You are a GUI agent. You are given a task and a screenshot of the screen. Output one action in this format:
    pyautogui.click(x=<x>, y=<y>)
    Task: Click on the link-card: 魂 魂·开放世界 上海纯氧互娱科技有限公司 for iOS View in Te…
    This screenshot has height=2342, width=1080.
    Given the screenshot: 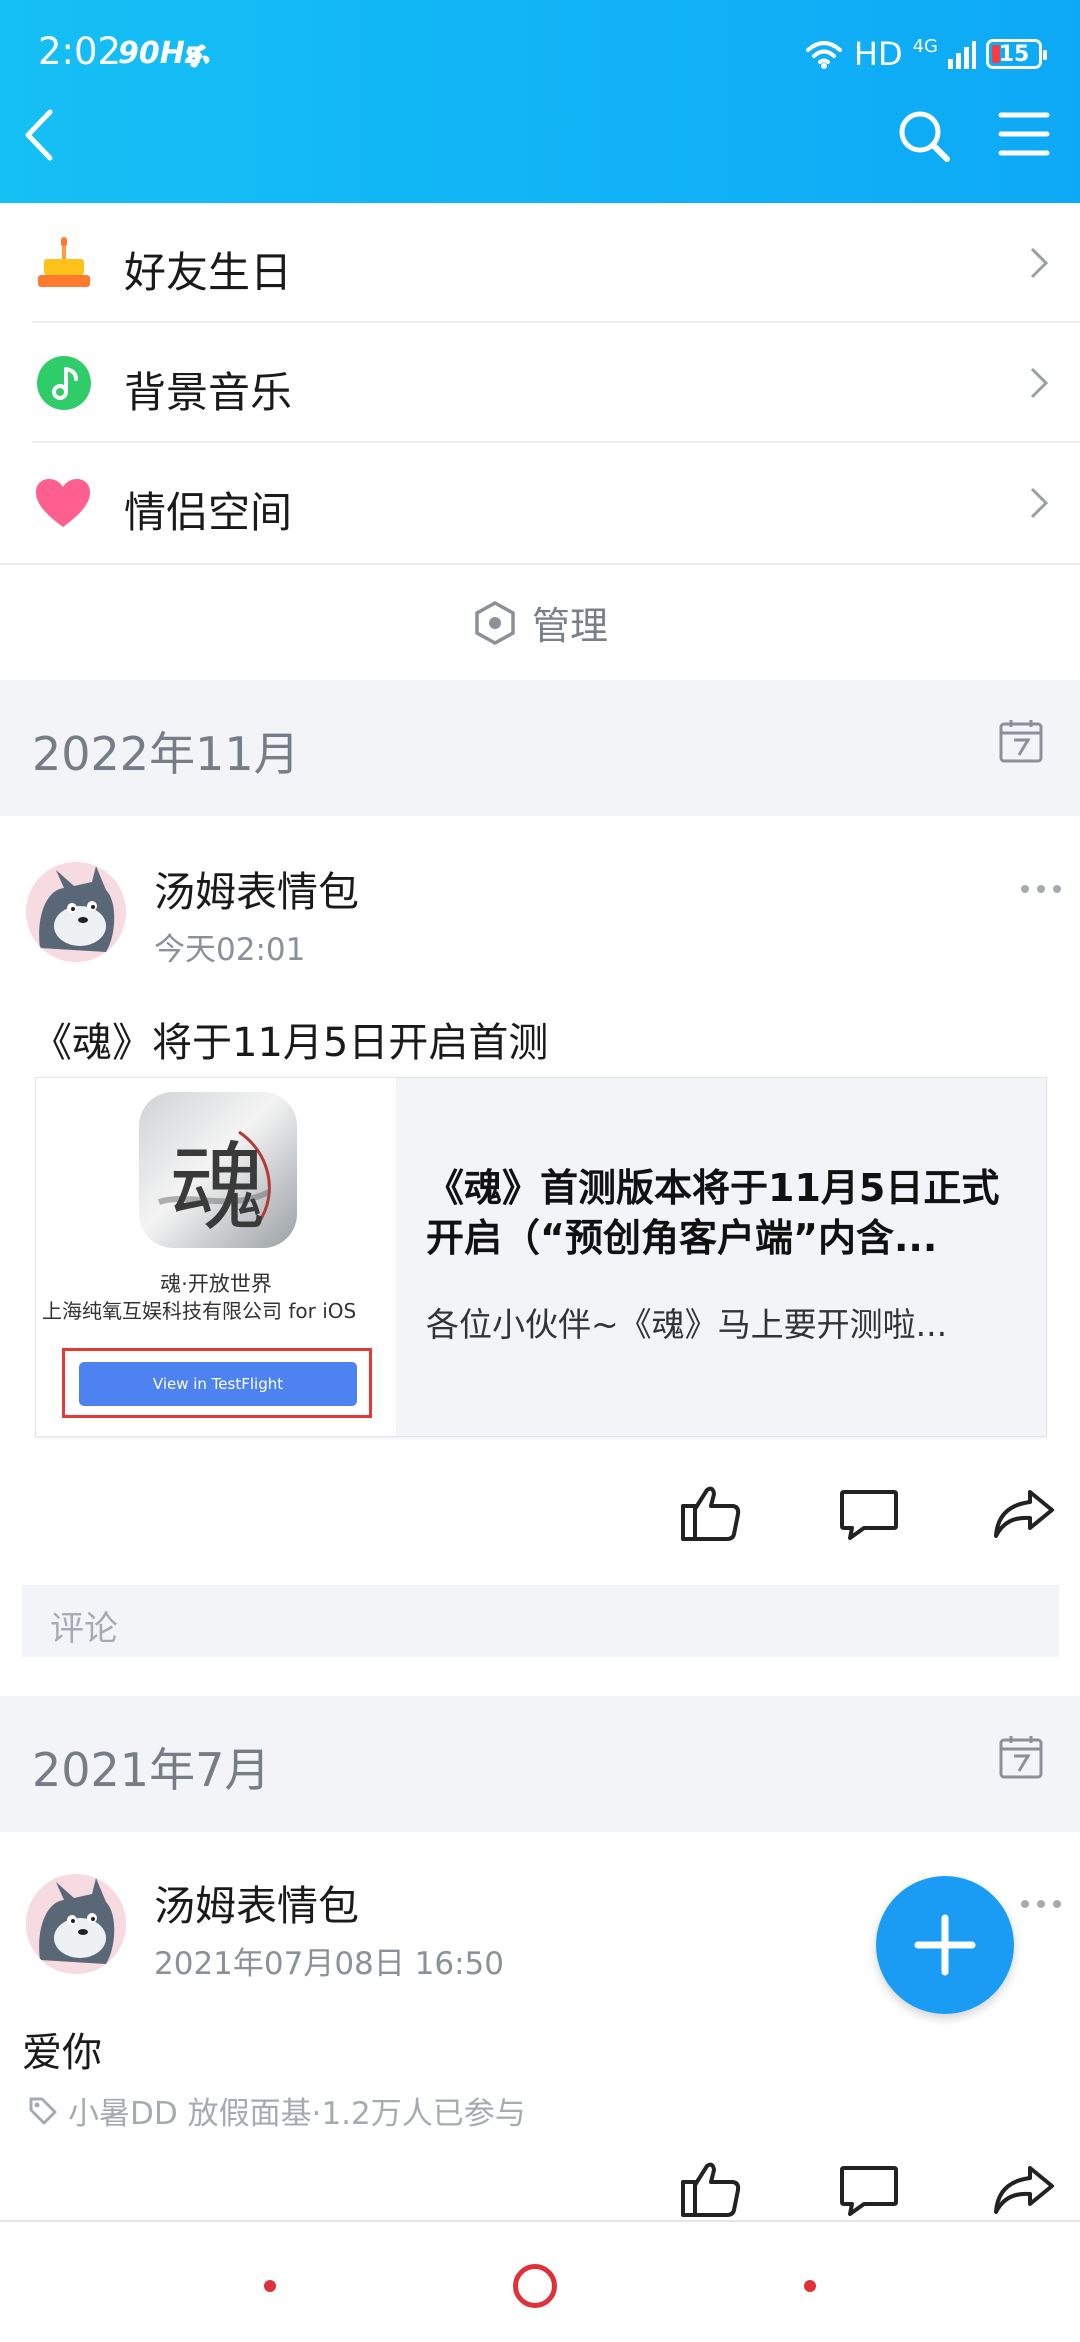 What is the action you would take?
    pyautogui.click(x=541, y=1257)
    